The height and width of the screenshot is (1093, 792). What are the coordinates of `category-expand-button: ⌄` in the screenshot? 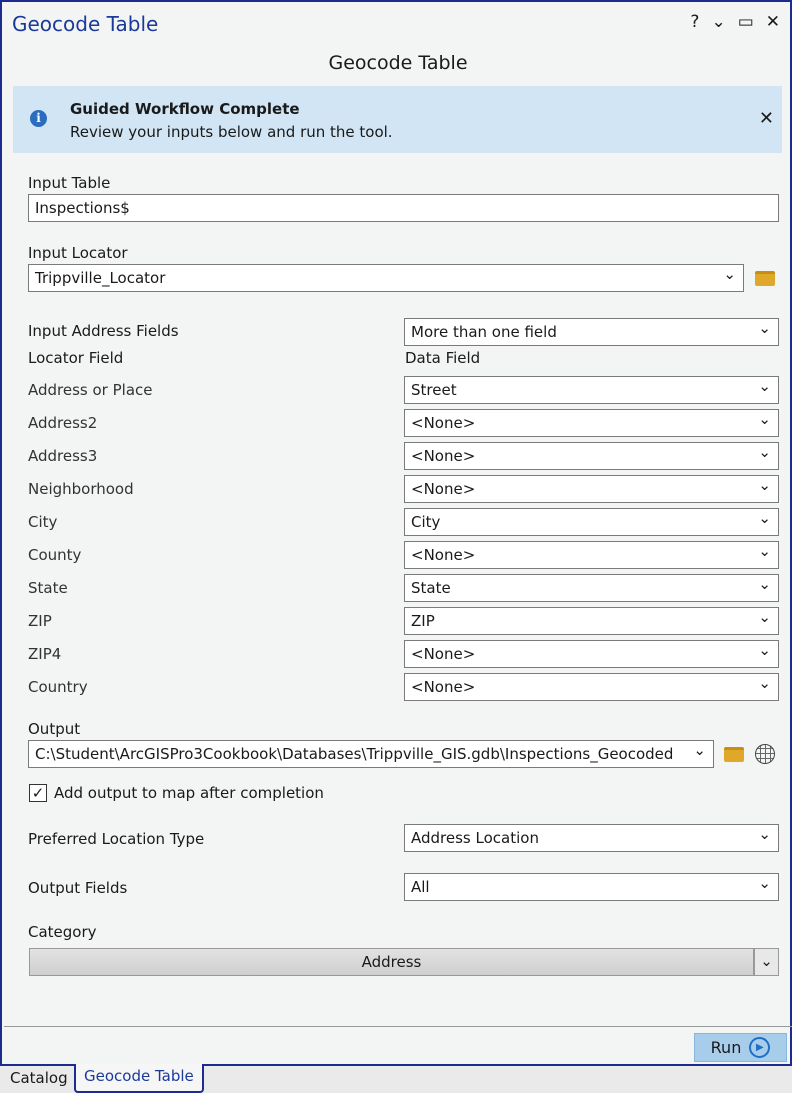 It's located at (766, 962).